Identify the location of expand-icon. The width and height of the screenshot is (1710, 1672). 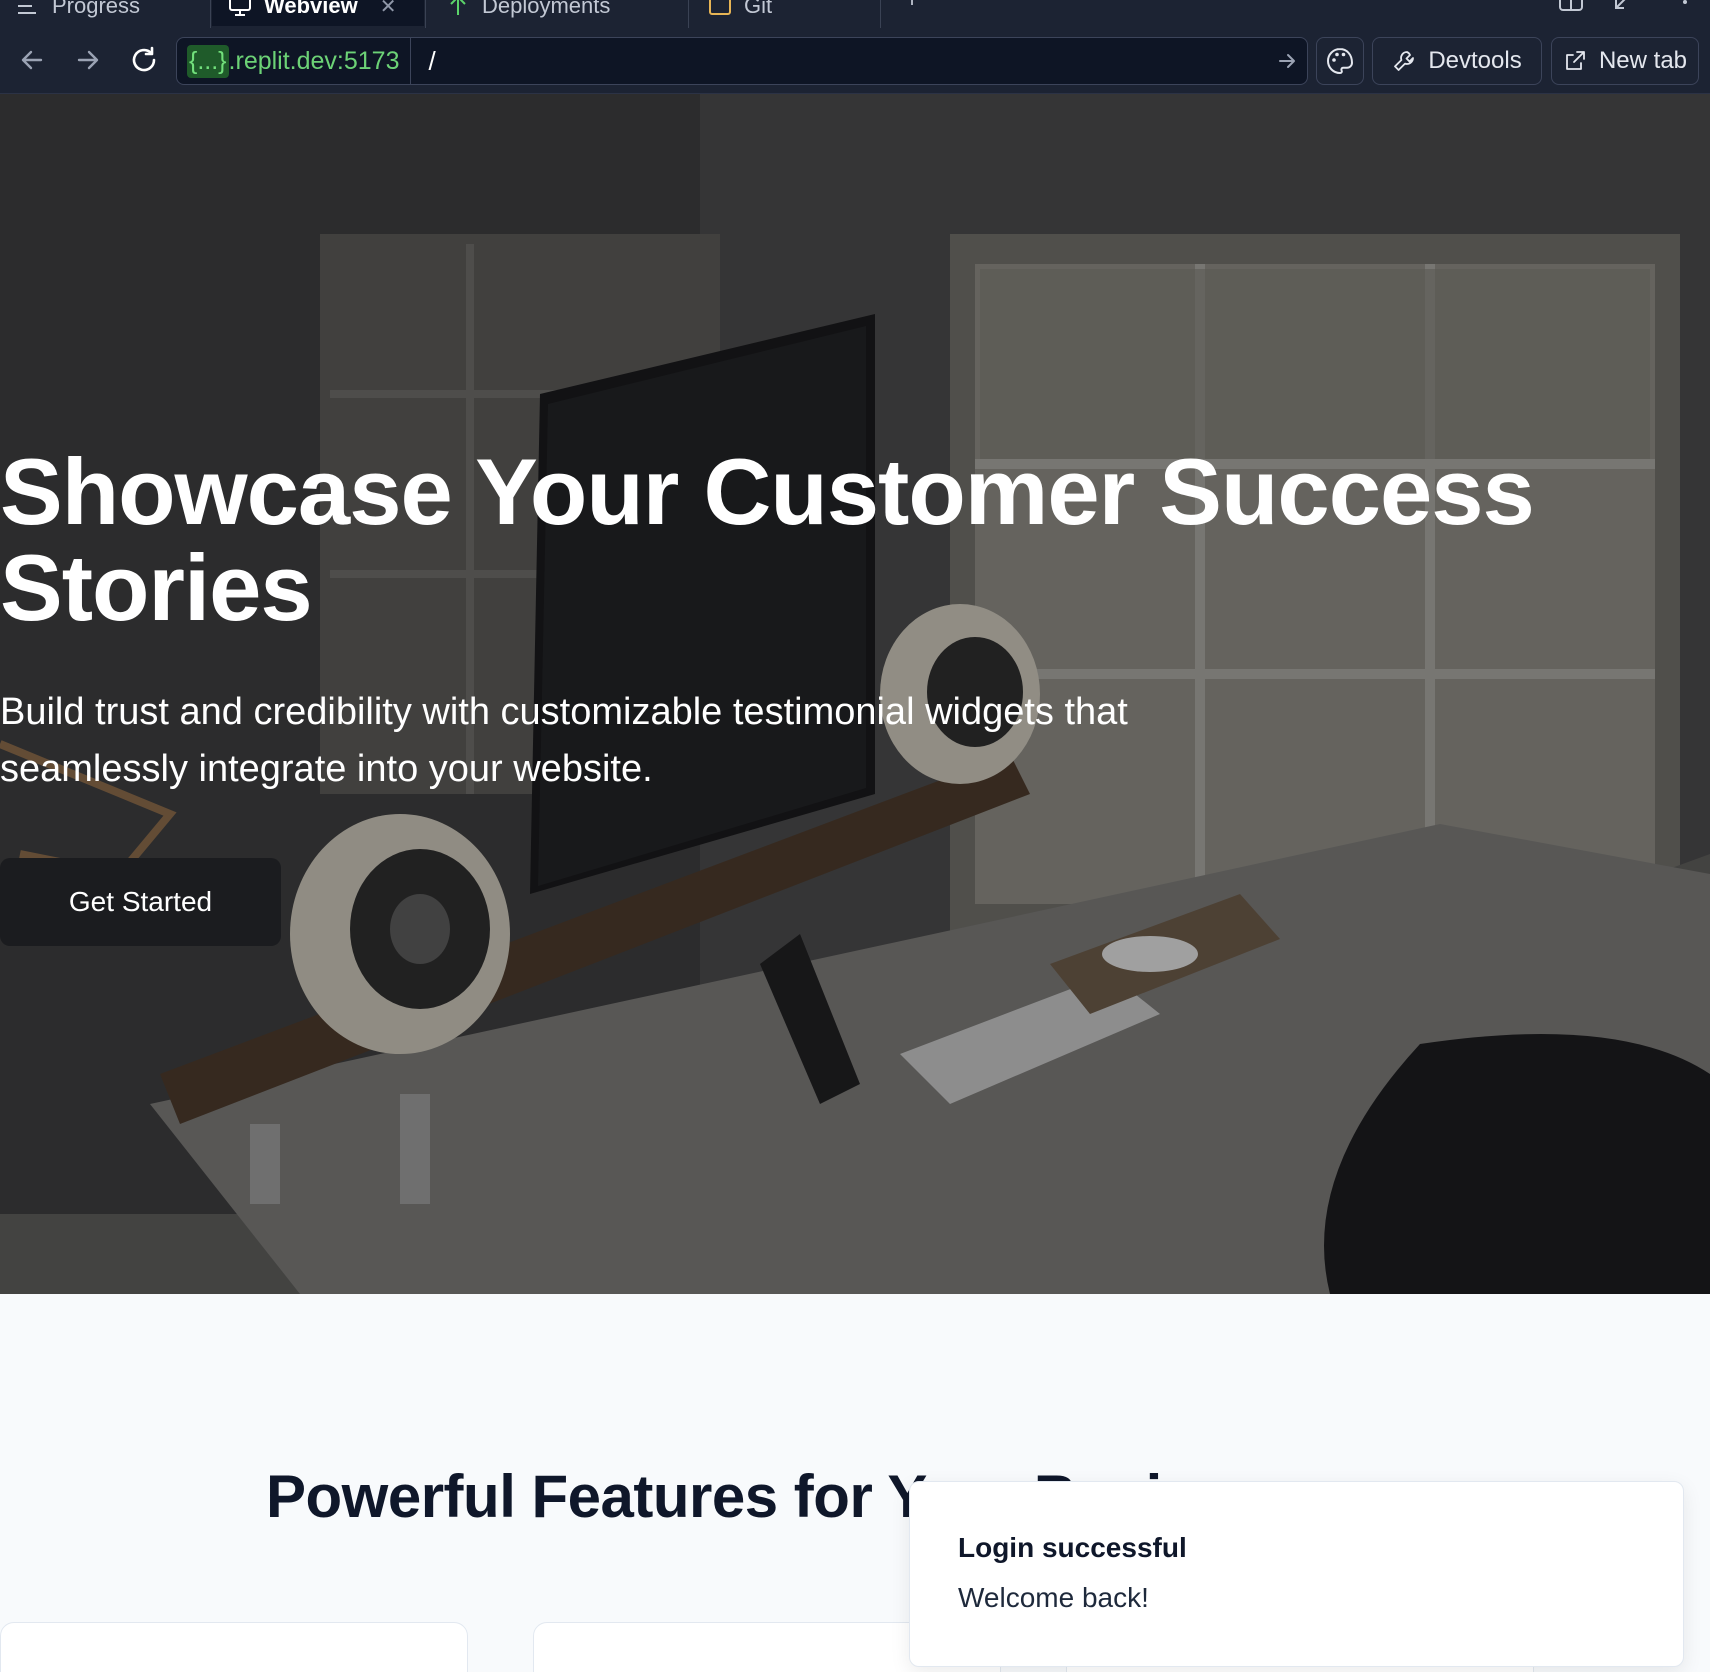
(1625, 6).